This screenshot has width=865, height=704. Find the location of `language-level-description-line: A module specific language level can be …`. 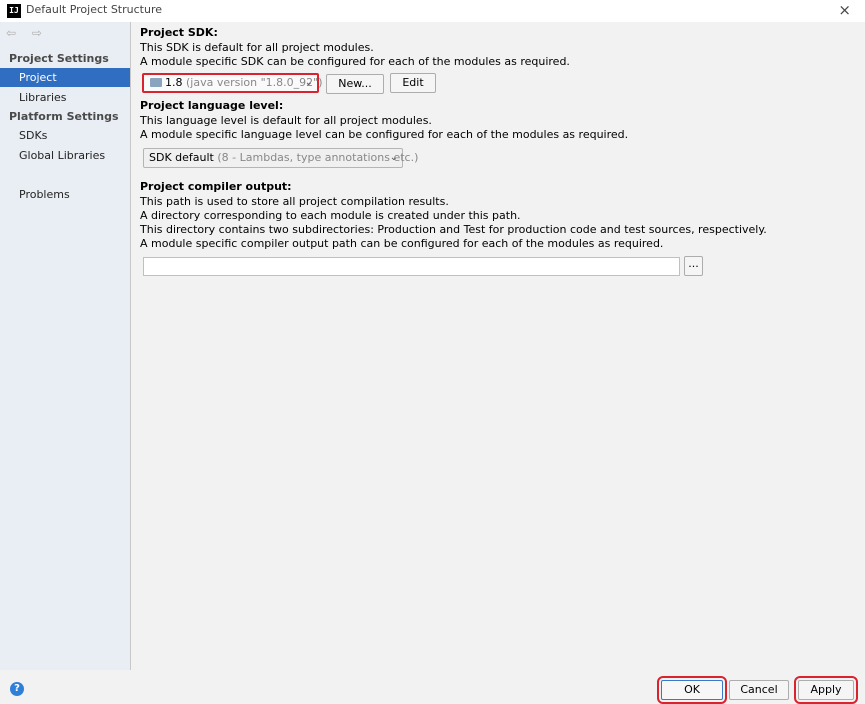

language-level-description-line: A module specific language level can be … is located at coordinates (384, 134).